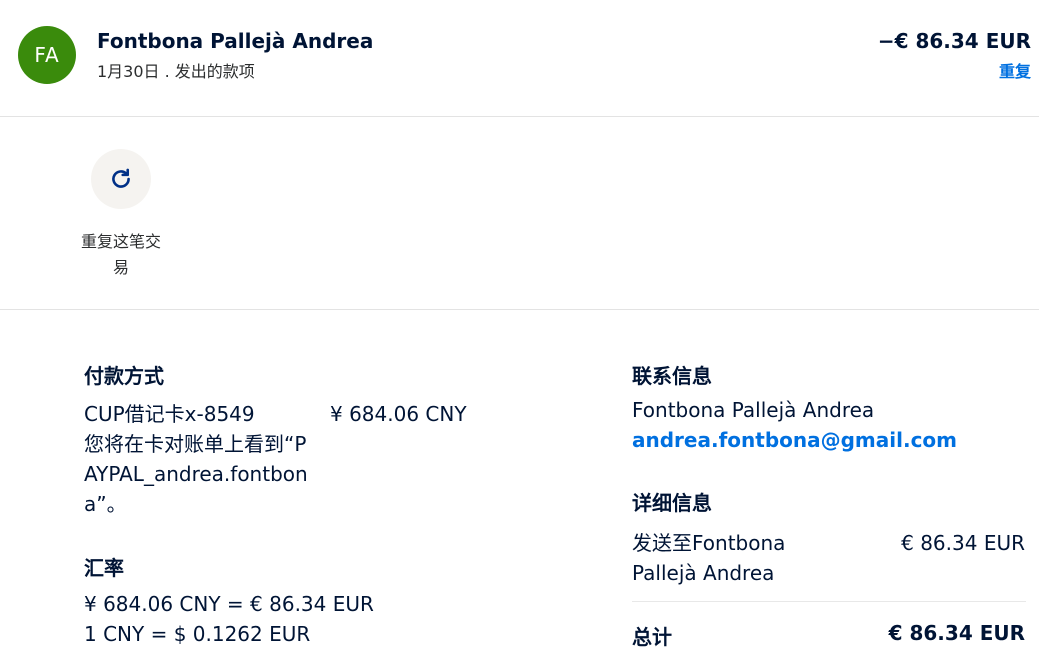  Describe the element at coordinates (753, 410) in the screenshot. I see `contact-name: Fontbona Pallejà Andrea` at that location.